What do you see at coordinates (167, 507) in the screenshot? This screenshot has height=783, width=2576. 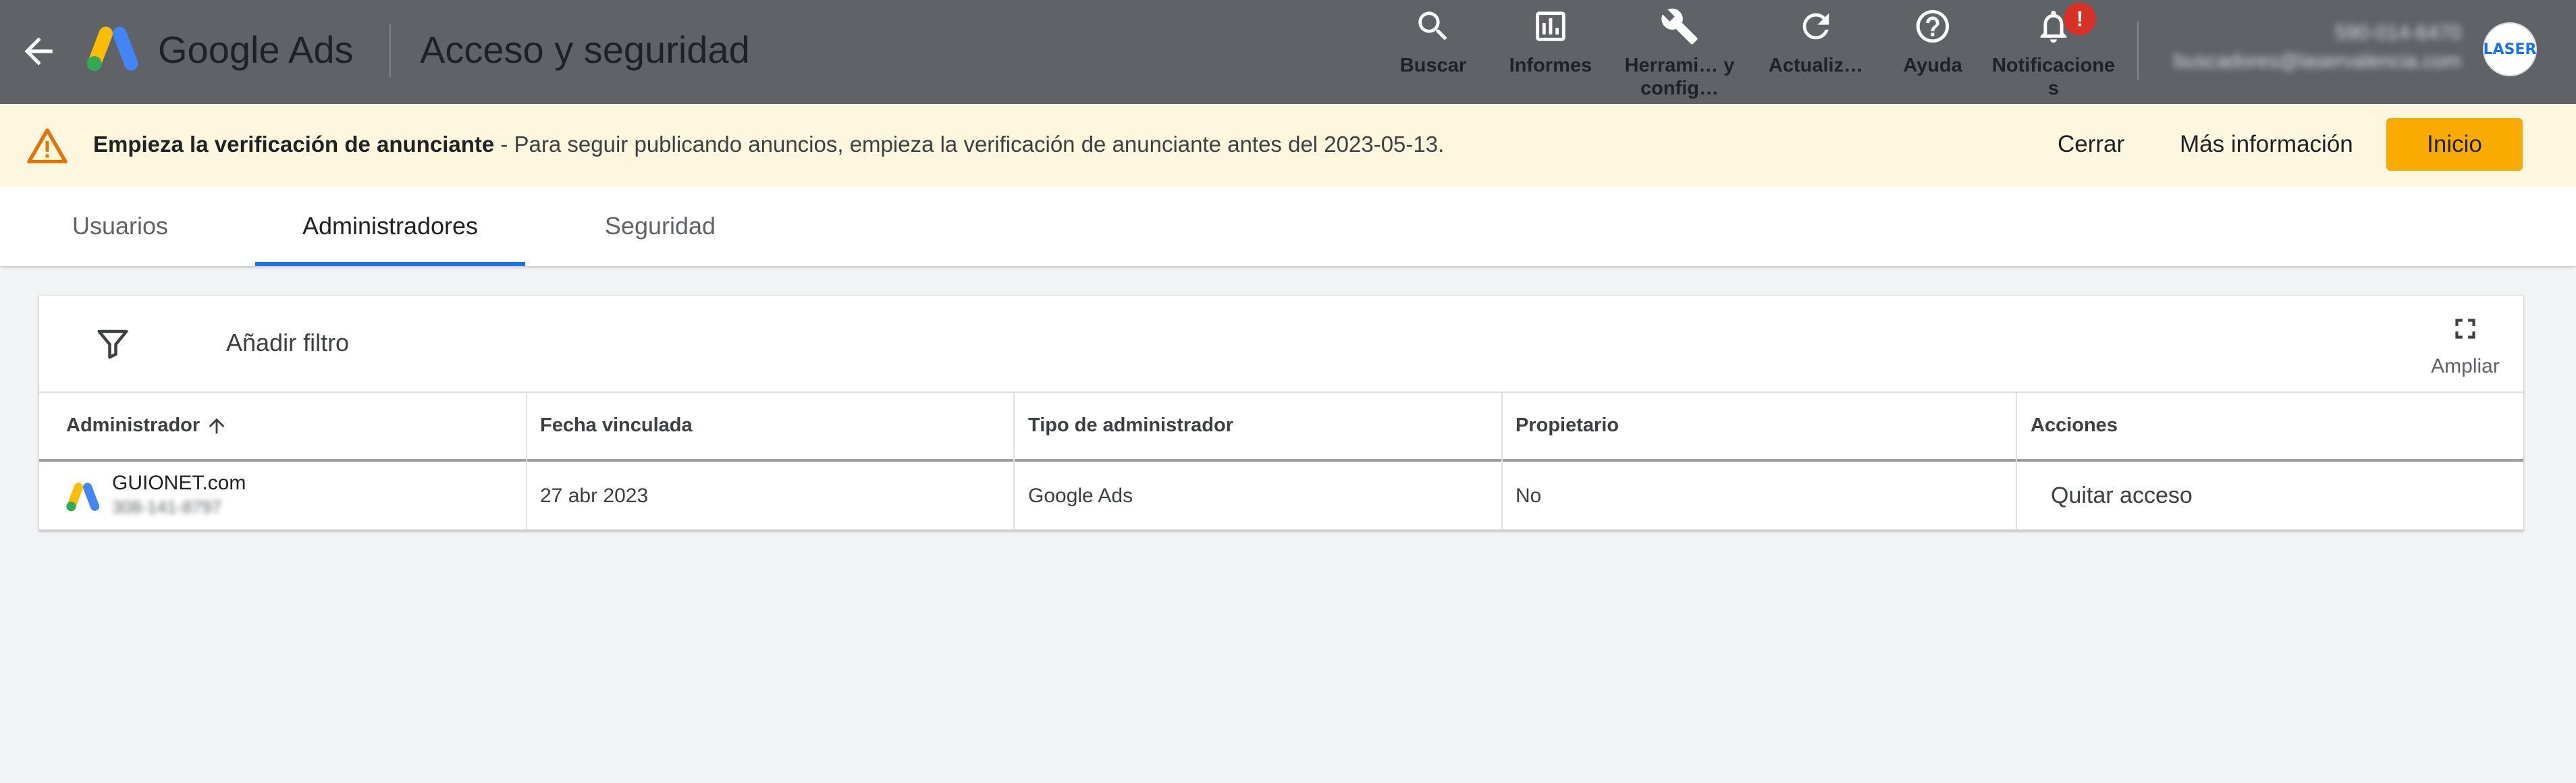 I see `manager-account-id: 308-141-8797` at bounding box center [167, 507].